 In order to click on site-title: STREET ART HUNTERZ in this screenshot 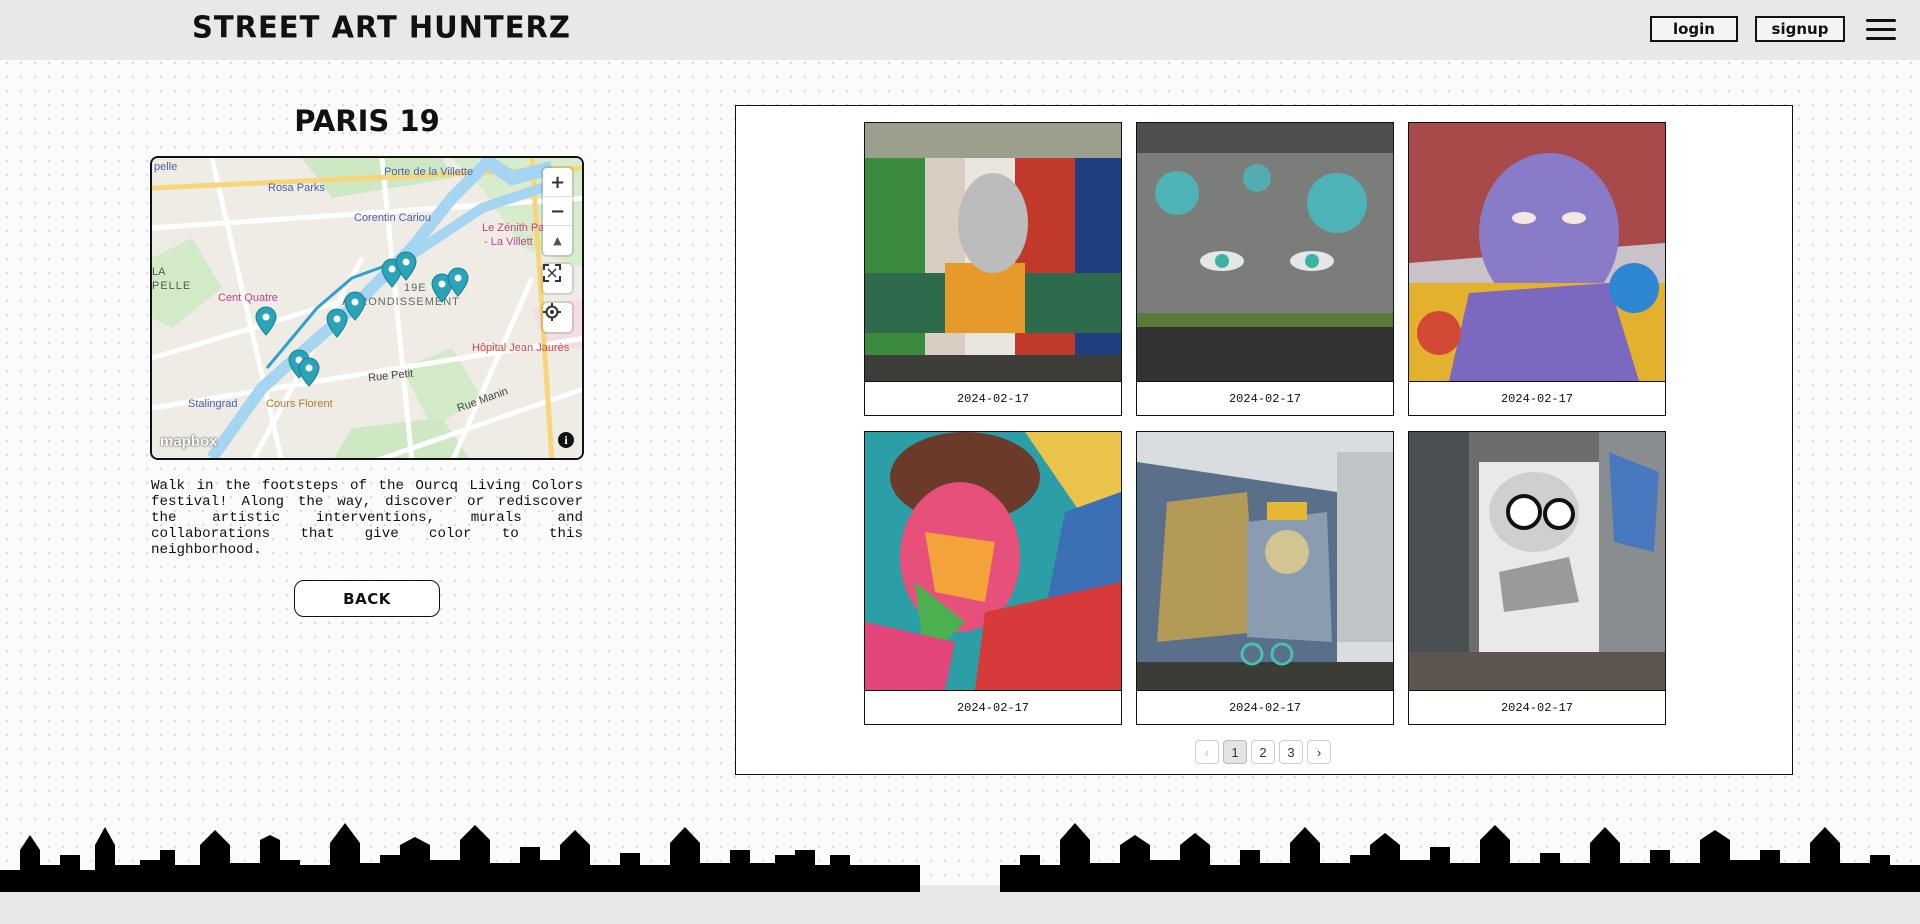, I will do `click(381, 27)`.